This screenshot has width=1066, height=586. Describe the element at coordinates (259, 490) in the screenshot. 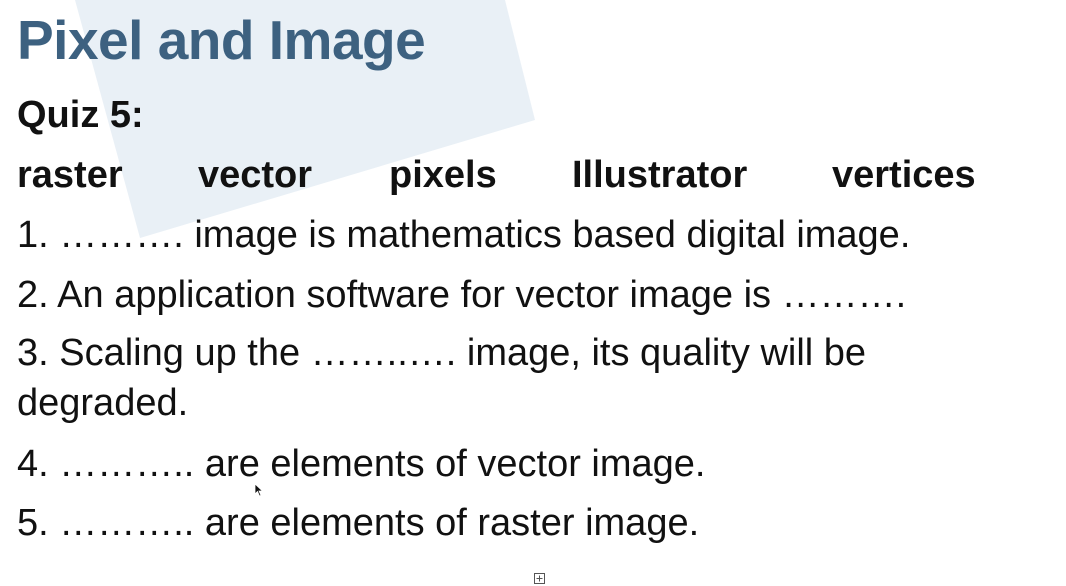

I see `mouse-pointer-icon` at that location.